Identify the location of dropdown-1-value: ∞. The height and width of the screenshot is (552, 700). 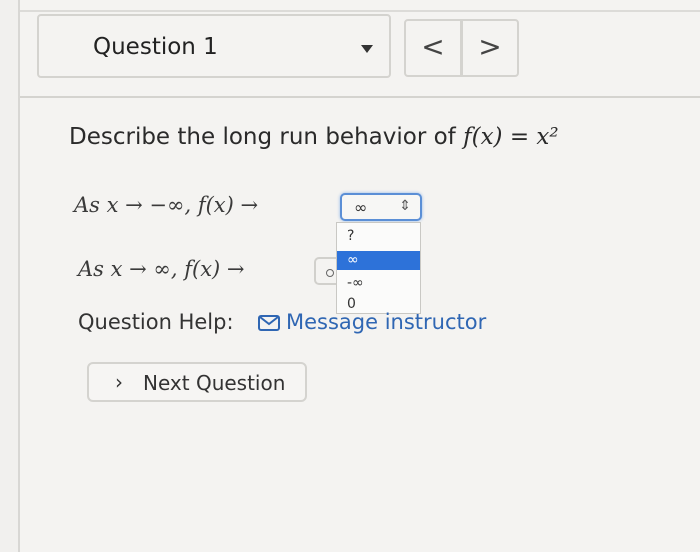
(361, 207).